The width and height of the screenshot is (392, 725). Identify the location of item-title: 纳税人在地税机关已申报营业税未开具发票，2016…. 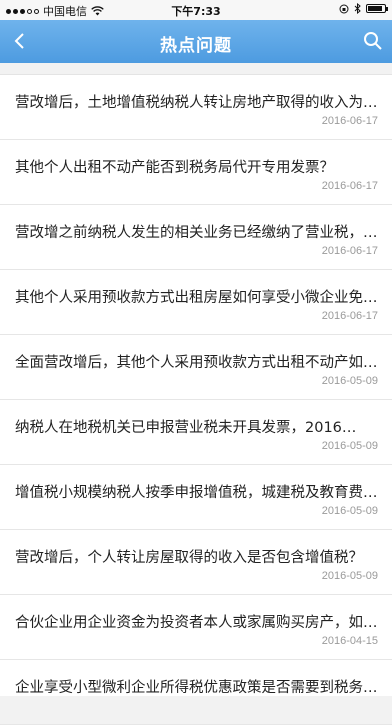
(186, 428).